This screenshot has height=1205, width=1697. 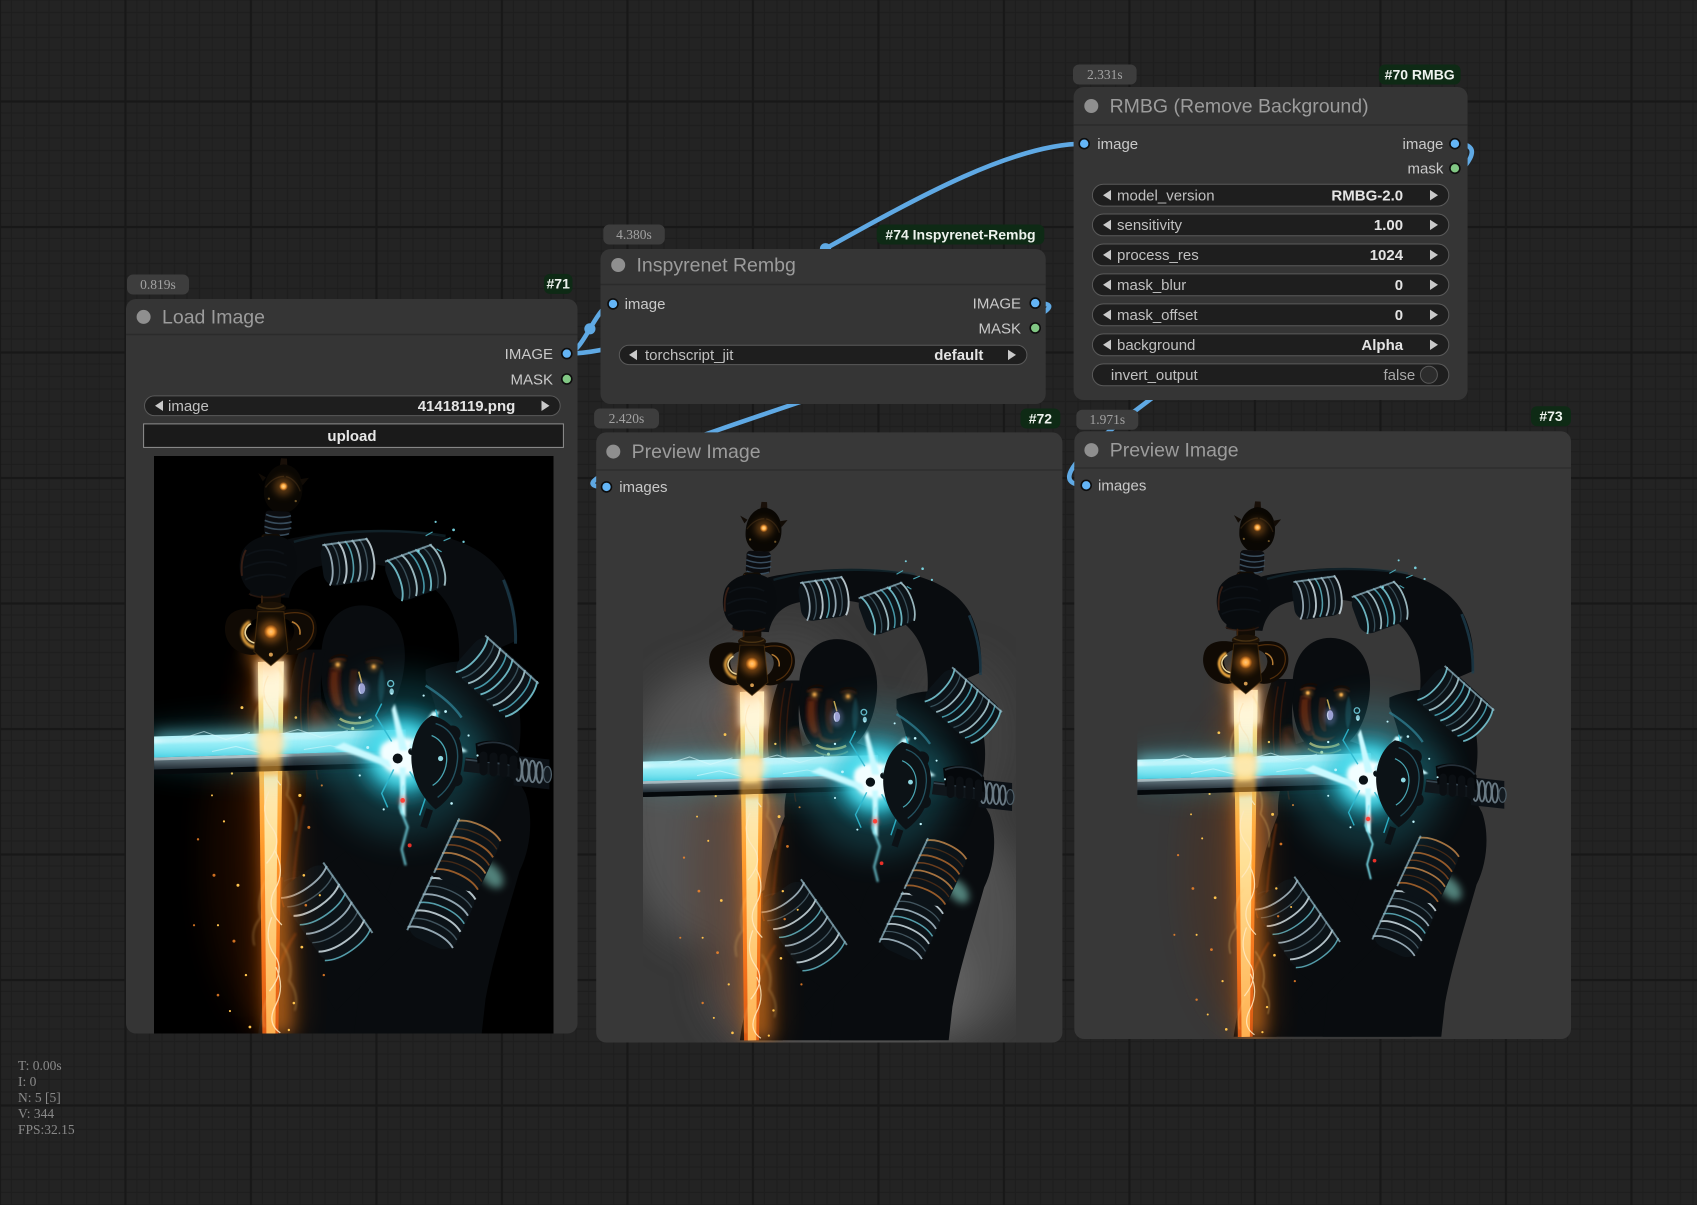 What do you see at coordinates (960, 235) in the screenshot?
I see `svg-text: #74 Inspyrenet-Rembg` at bounding box center [960, 235].